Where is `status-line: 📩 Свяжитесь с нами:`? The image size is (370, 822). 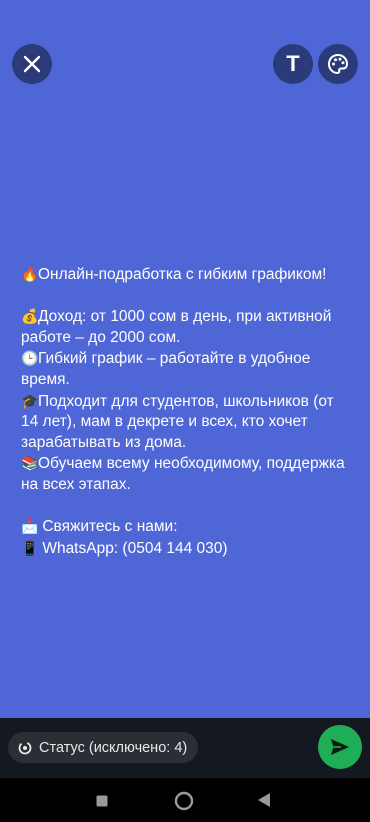
status-line: 📩 Свяжитесь с нами: is located at coordinates (188, 527).